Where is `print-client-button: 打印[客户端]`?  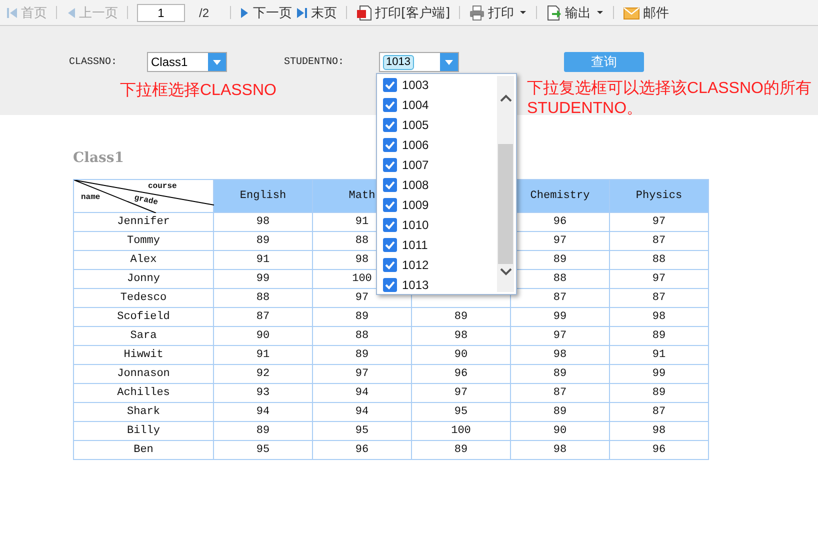 print-client-button: 打印[客户端] is located at coordinates (403, 12).